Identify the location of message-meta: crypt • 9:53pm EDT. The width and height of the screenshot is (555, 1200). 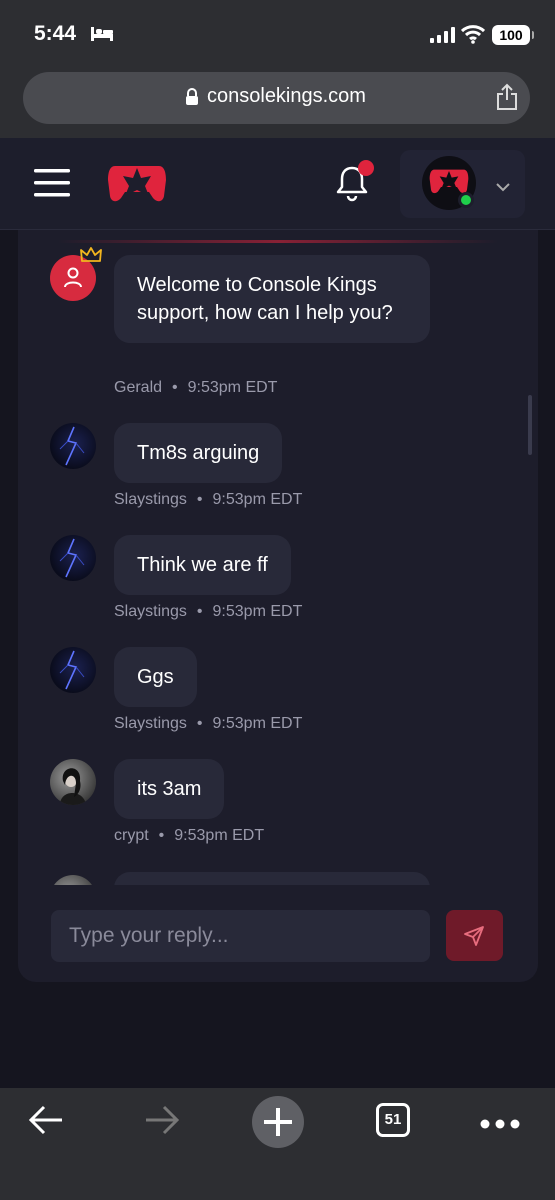
(189, 836).